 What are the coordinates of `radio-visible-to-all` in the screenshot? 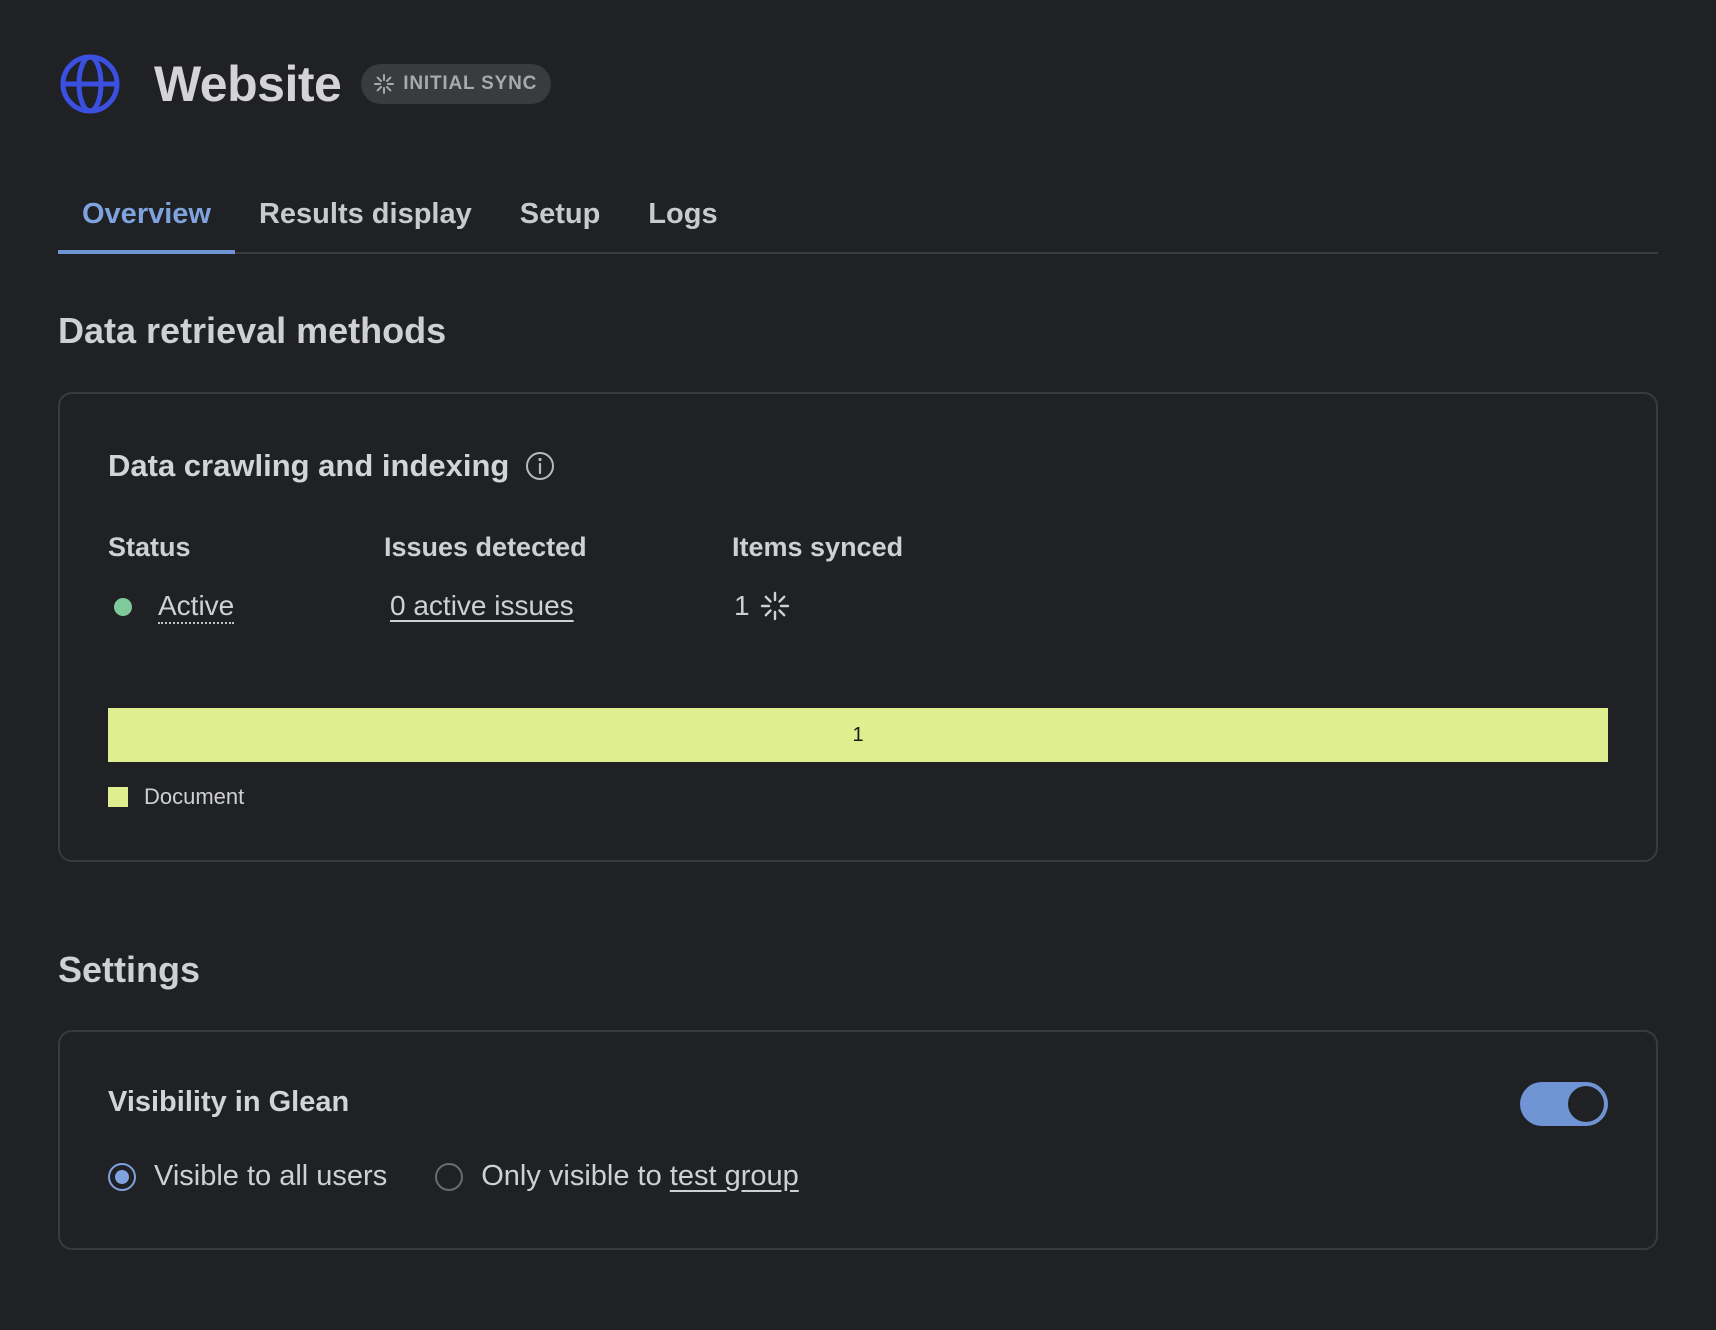 It's located at (122, 1176).